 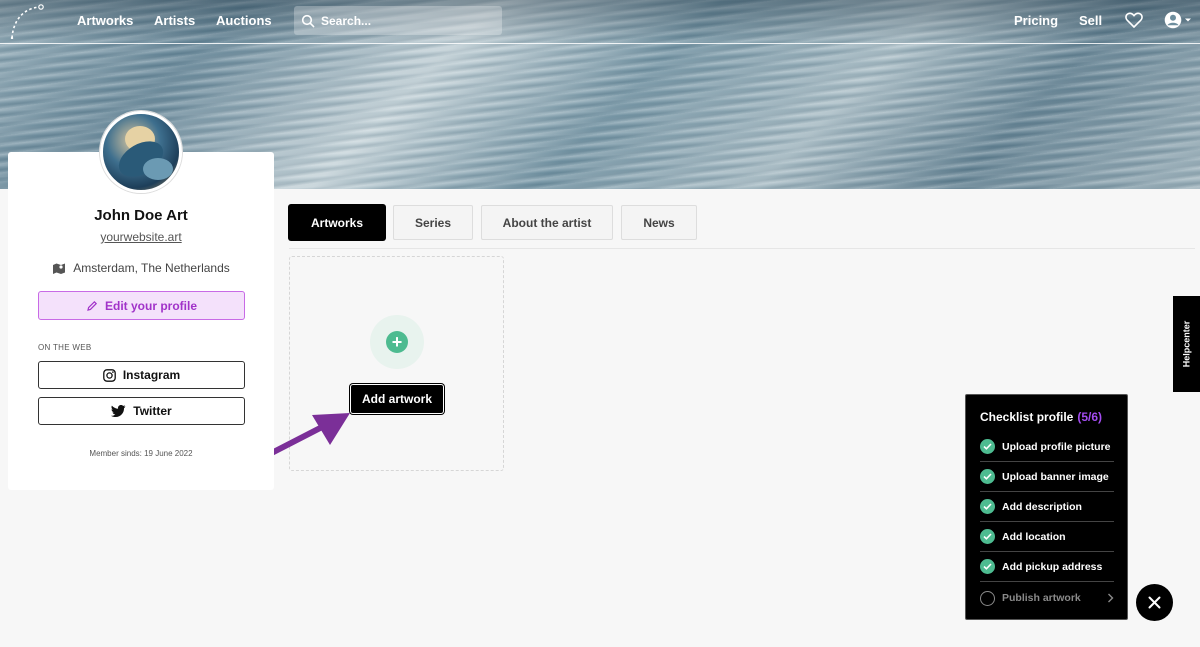 I want to click on instagram-label: Instagram, so click(x=151, y=375).